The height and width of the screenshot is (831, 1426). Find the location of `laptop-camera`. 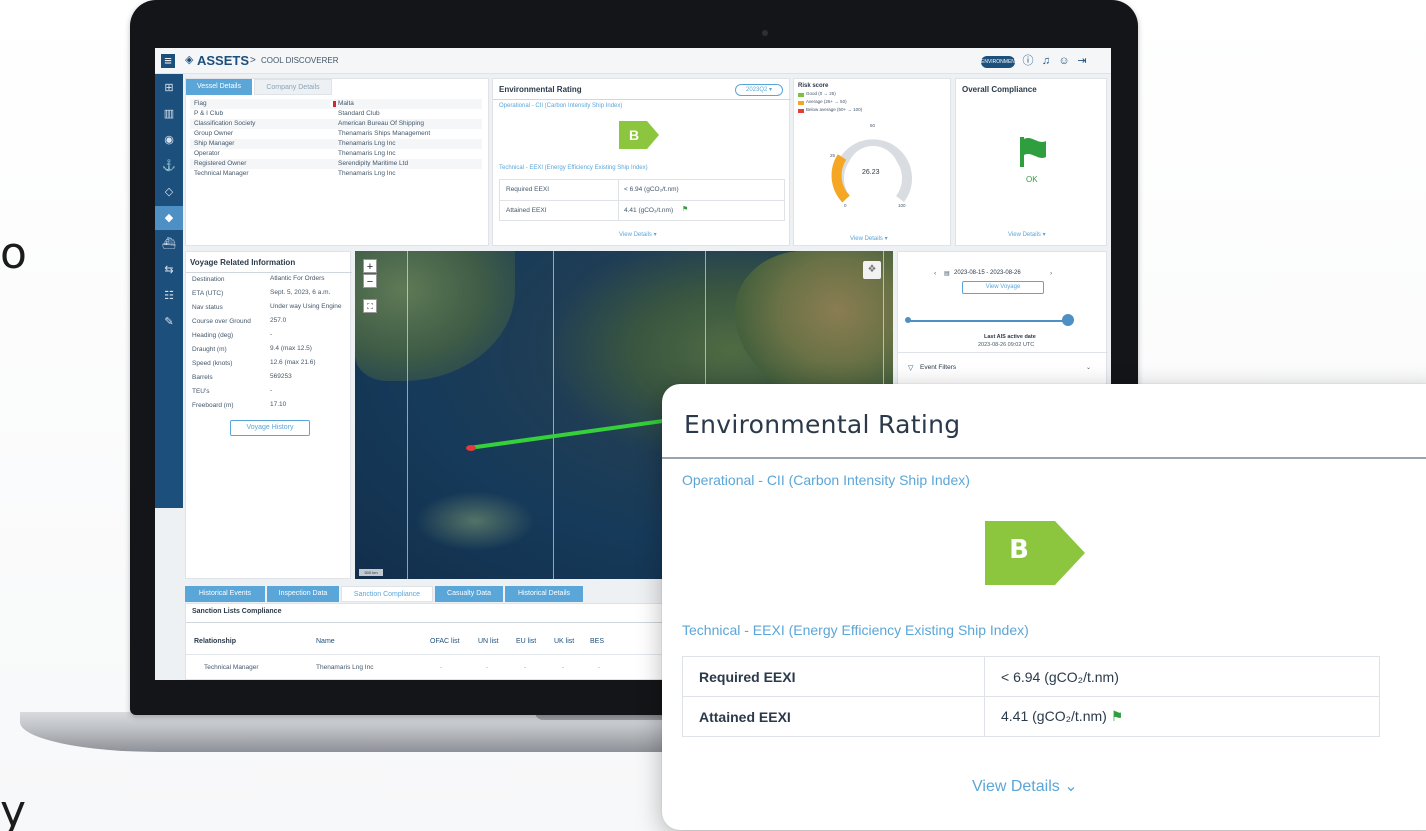

laptop-camera is located at coordinates (765, 33).